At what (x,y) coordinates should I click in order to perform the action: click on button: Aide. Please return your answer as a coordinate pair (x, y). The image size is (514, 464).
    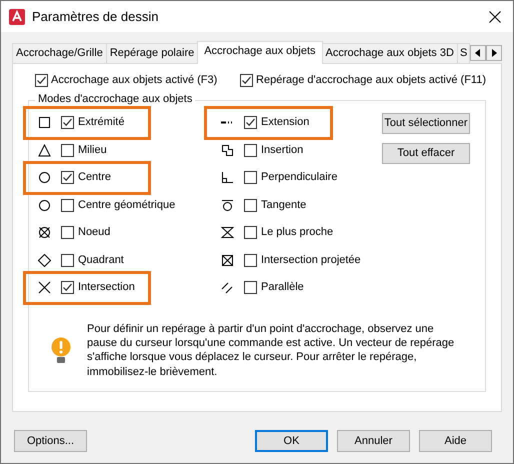
    Looking at the image, I should click on (455, 441).